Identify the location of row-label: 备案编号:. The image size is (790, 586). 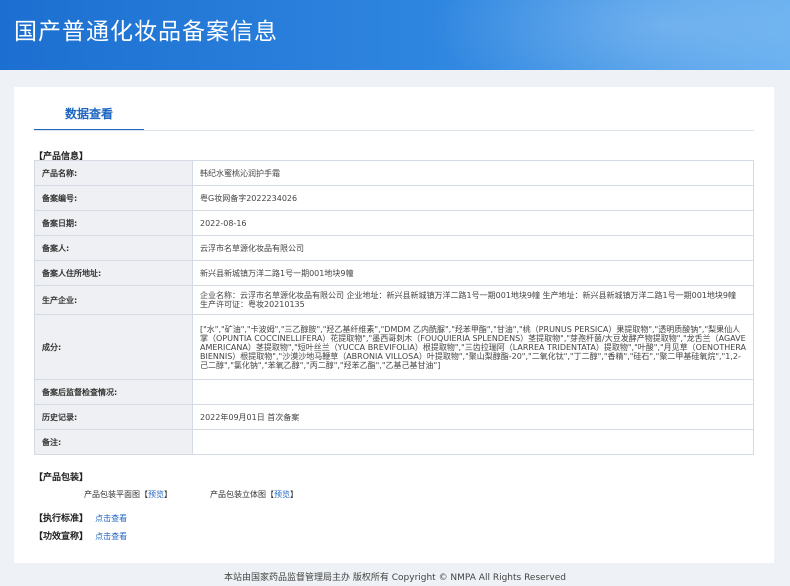
(113, 198).